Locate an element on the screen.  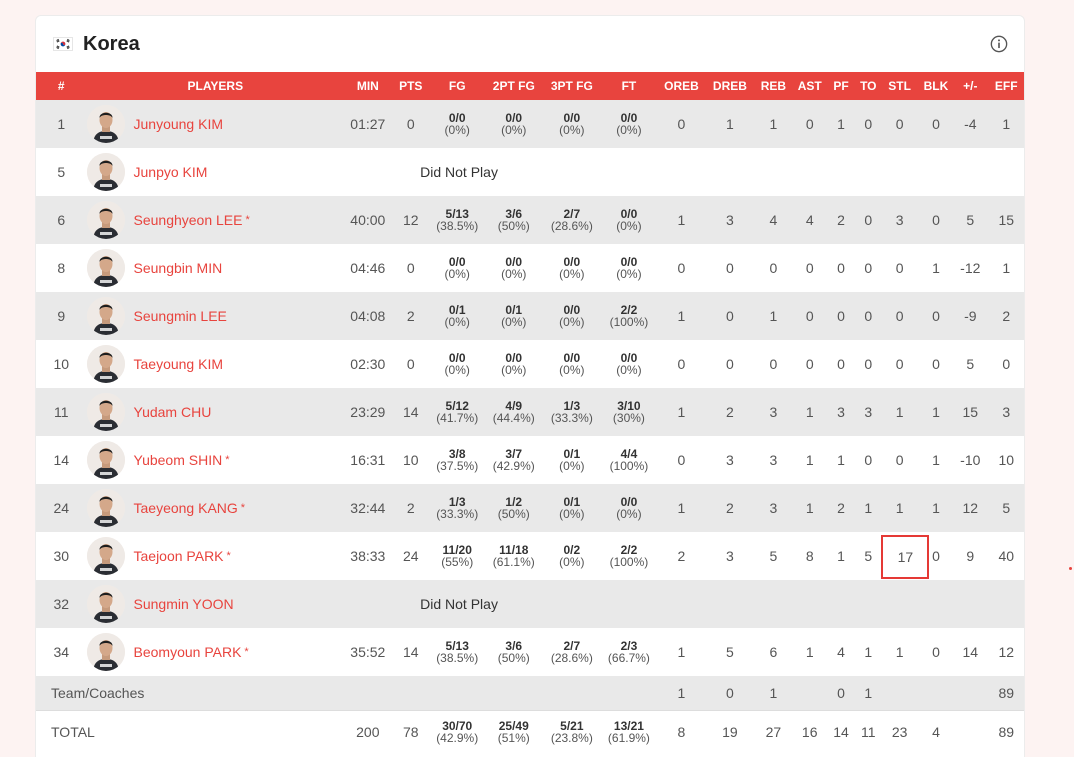
plus-minus: -9 is located at coordinates (970, 316).